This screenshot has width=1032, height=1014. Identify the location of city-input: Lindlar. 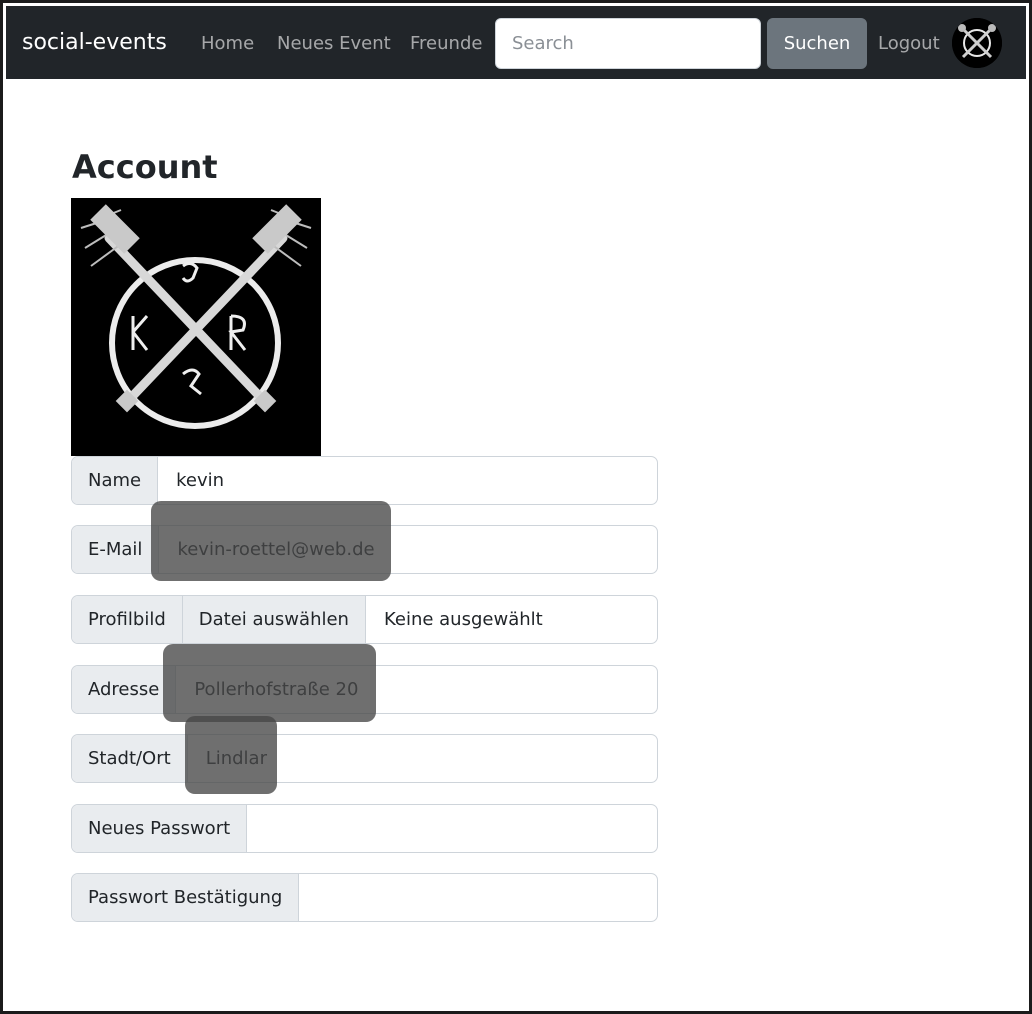
(422, 758).